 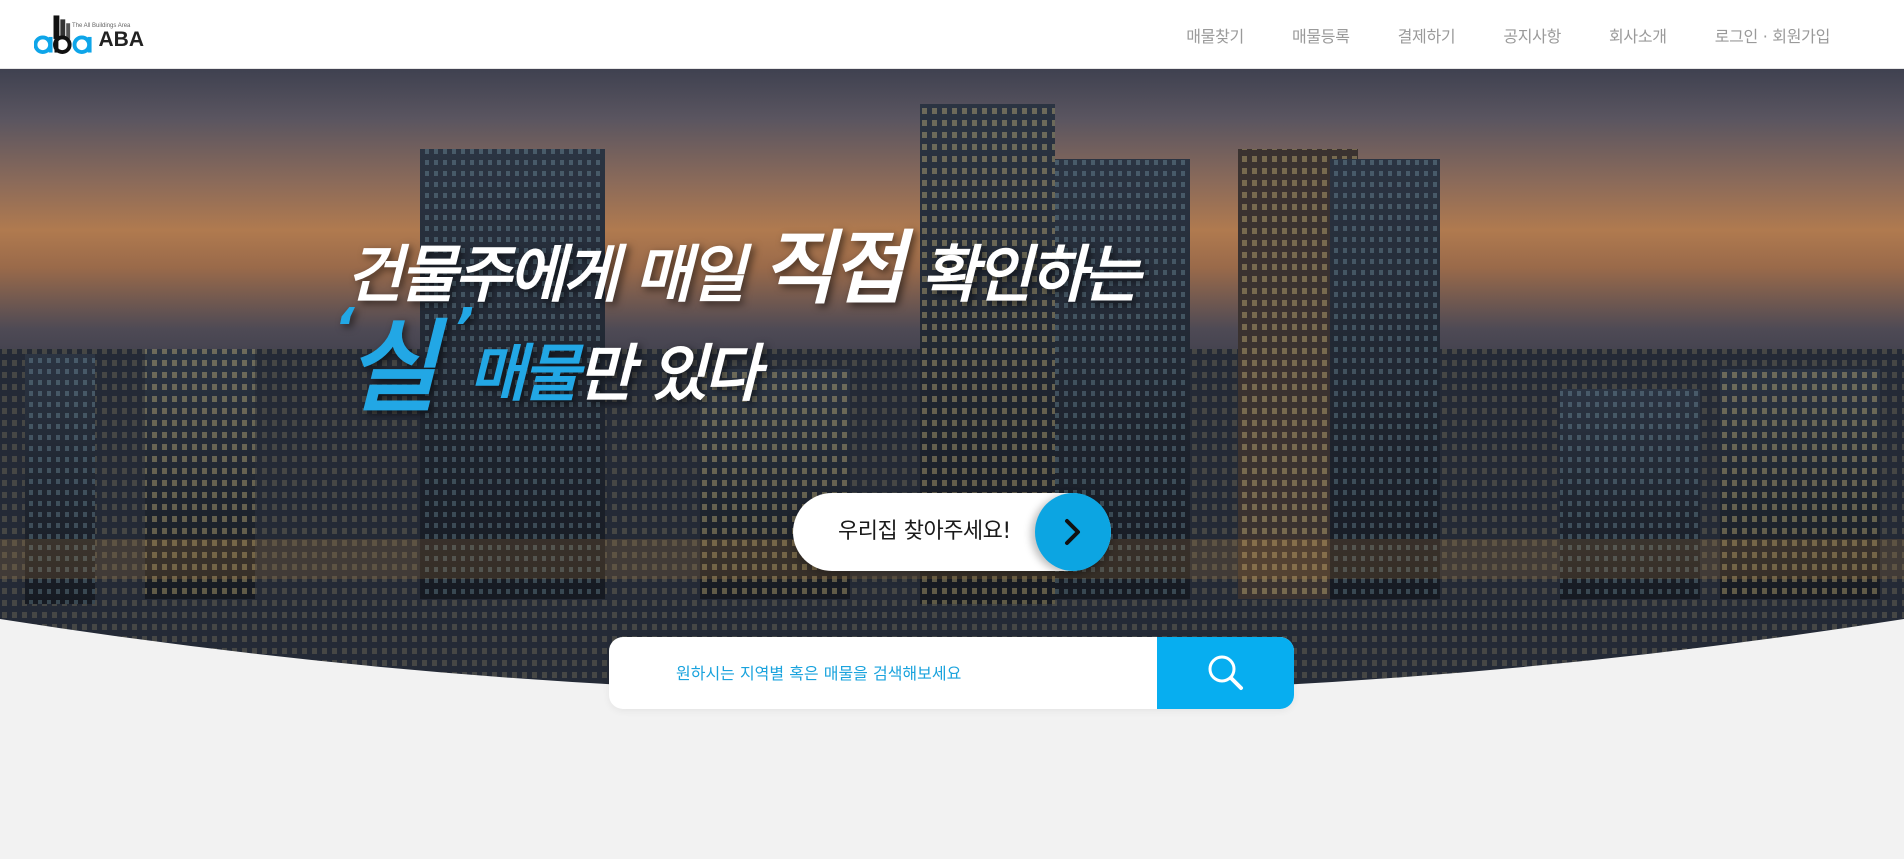 What do you see at coordinates (1215, 35) in the screenshot?
I see `nav-item-find-listings: 매물찾기` at bounding box center [1215, 35].